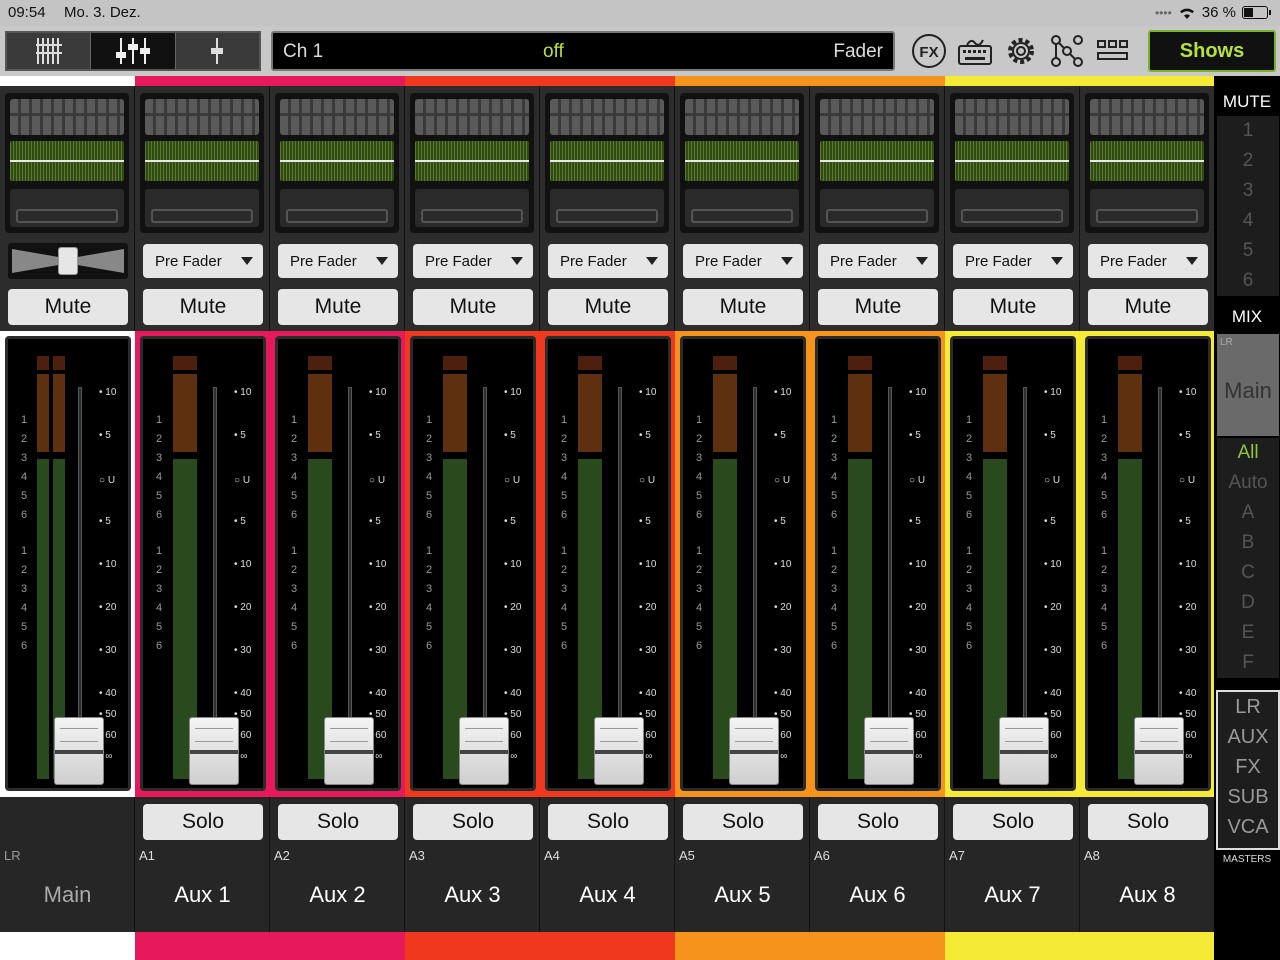 The width and height of the screenshot is (1280, 960). What do you see at coordinates (975, 51) in the screenshot?
I see `keyboard-button` at bounding box center [975, 51].